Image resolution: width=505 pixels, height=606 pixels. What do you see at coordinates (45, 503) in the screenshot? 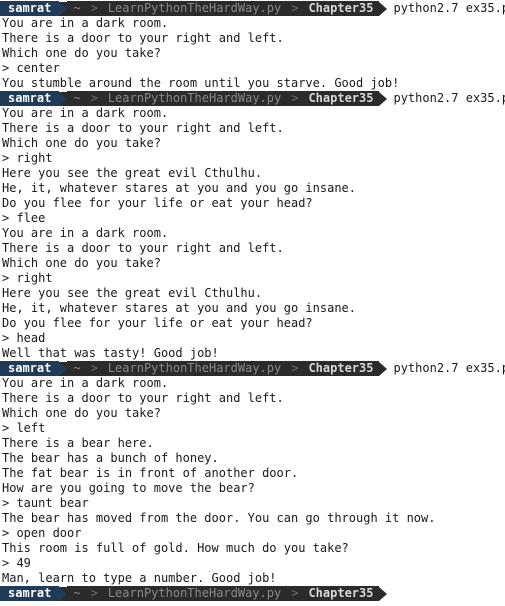
I see `user-input-line: > taunt bear` at bounding box center [45, 503].